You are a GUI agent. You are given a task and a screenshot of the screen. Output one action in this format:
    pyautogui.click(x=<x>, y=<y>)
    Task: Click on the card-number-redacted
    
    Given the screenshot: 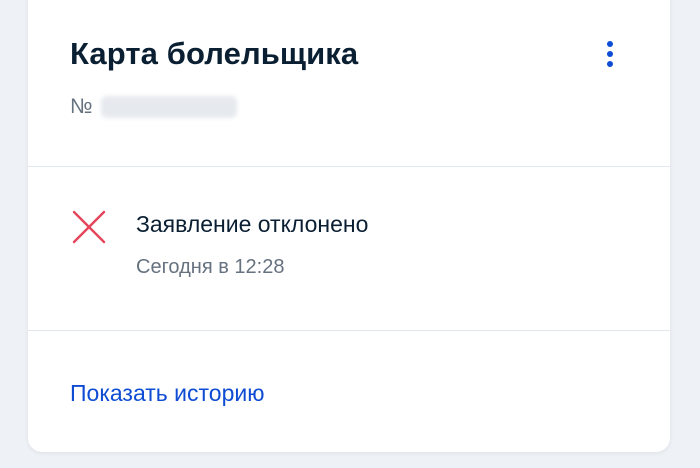 What is the action you would take?
    pyautogui.click(x=168, y=107)
    